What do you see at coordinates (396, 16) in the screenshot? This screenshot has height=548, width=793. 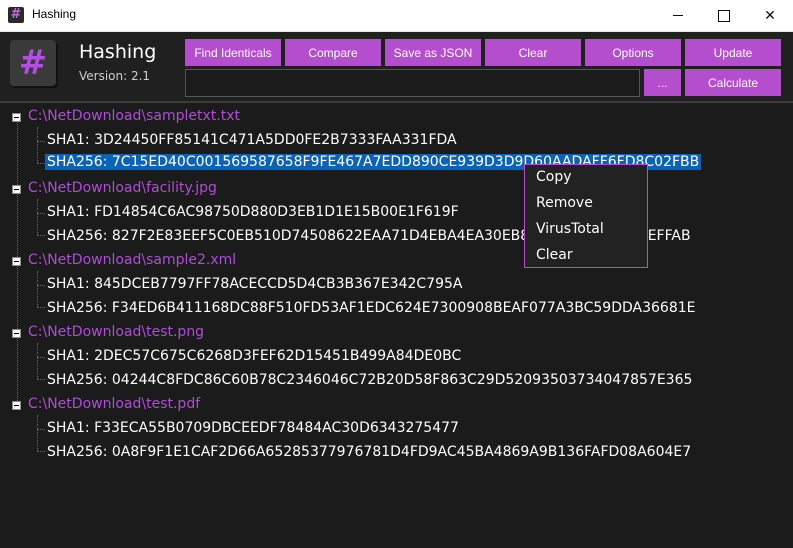 I see `title-bar: # Hashing ✕` at bounding box center [396, 16].